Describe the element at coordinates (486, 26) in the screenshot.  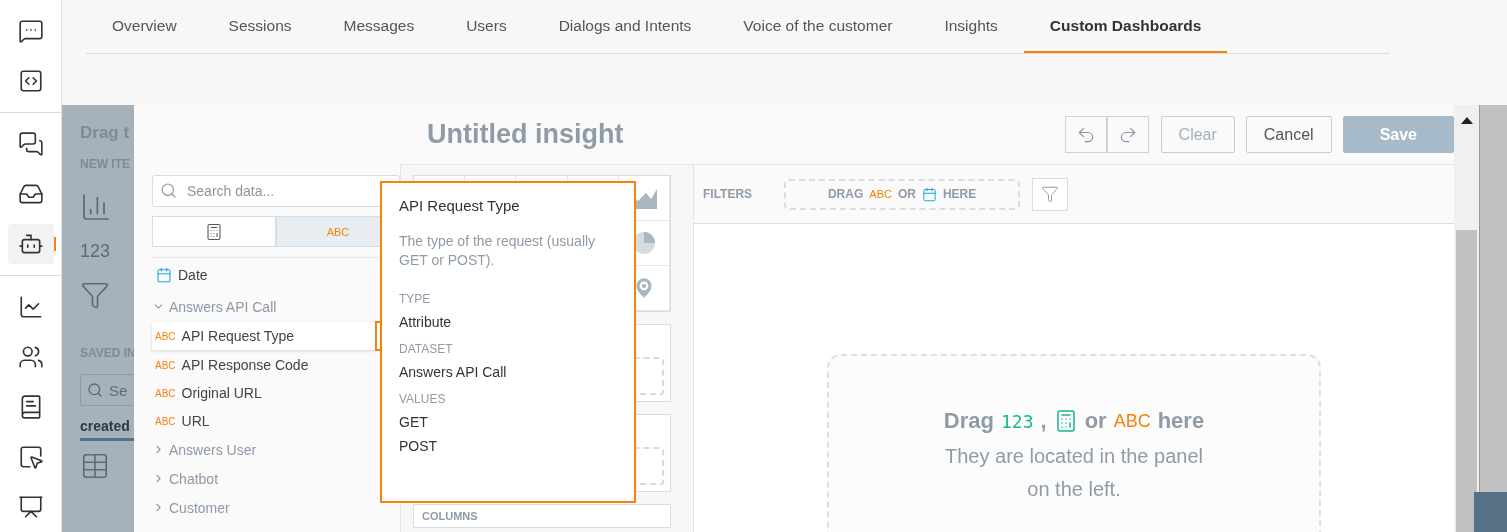
I see `tab: Users` at that location.